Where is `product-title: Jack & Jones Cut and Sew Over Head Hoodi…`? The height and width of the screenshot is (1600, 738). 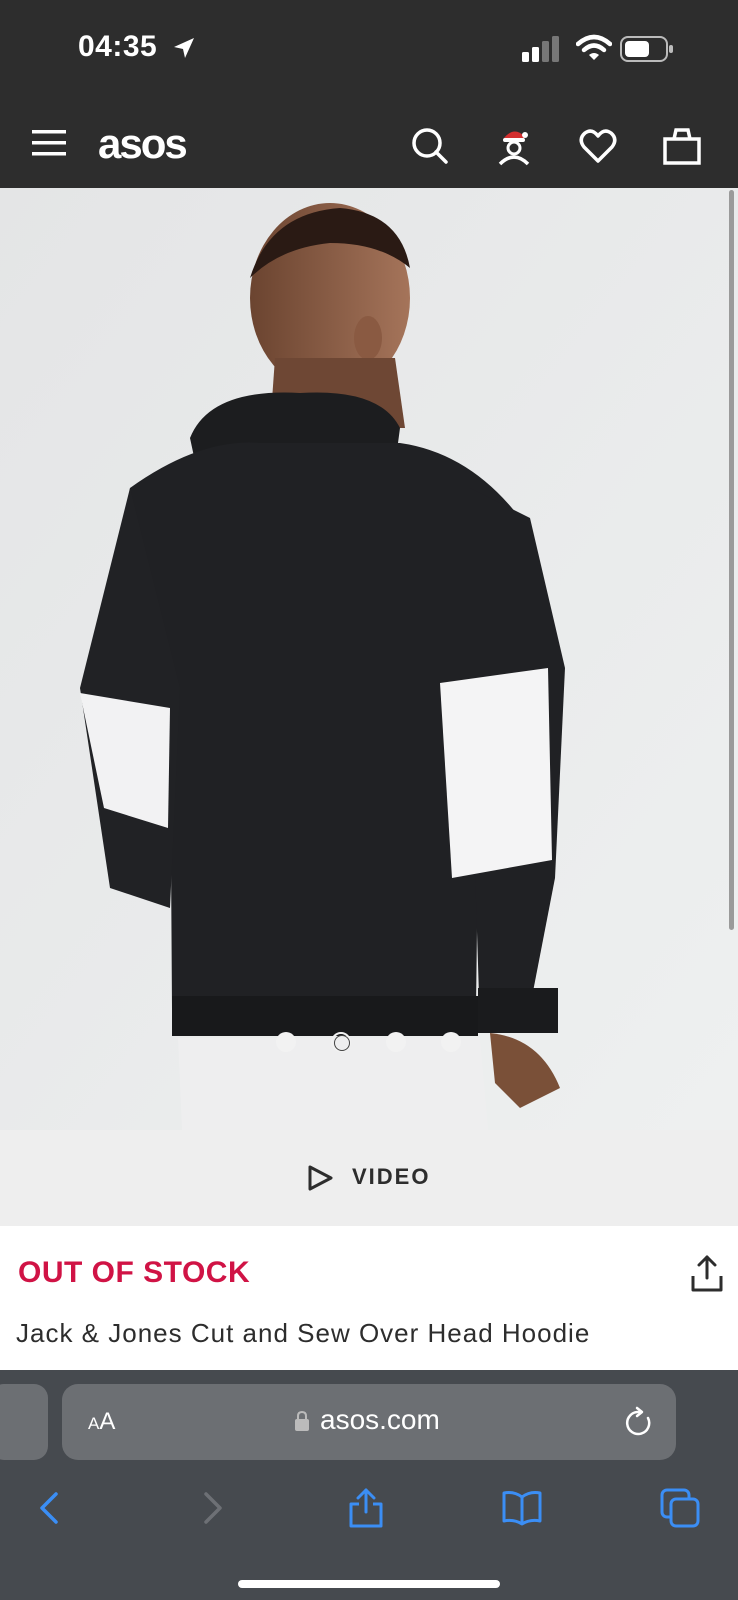 product-title: Jack & Jones Cut and Sew Over Head Hoodi… is located at coordinates (303, 1333).